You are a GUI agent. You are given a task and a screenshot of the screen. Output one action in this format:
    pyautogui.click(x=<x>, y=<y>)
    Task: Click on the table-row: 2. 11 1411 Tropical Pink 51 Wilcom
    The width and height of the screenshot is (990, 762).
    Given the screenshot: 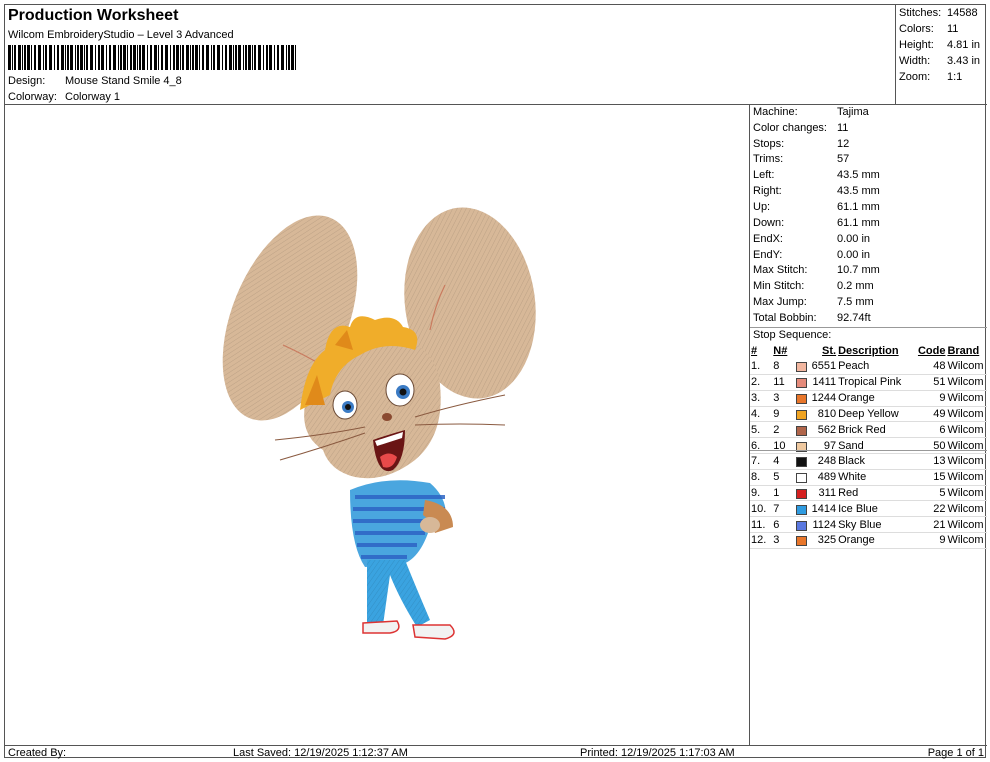 What is the action you would take?
    pyautogui.click(x=868, y=382)
    